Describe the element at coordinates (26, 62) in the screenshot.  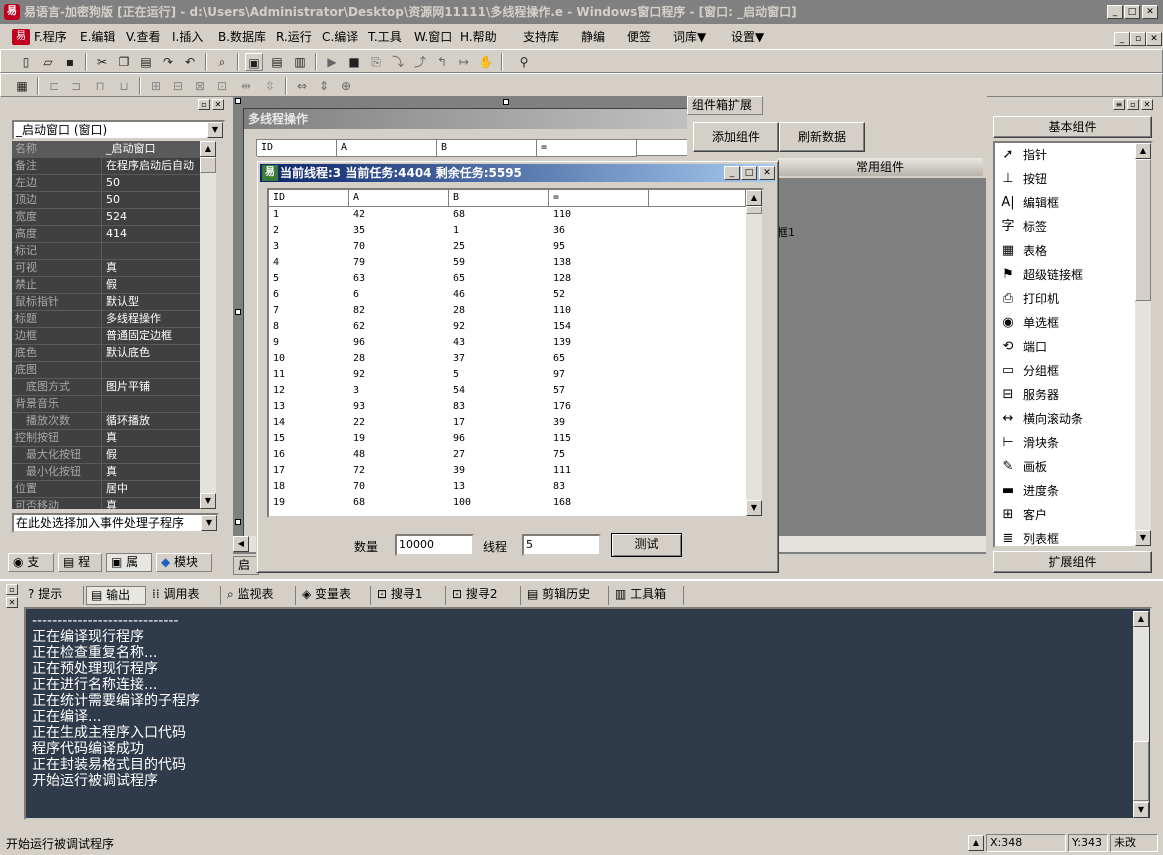
I see `new-file-icon: ▯` at that location.